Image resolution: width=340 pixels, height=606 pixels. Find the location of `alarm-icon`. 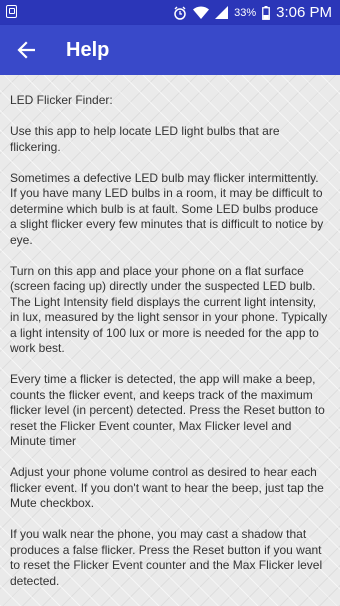

alarm-icon is located at coordinates (180, 13).